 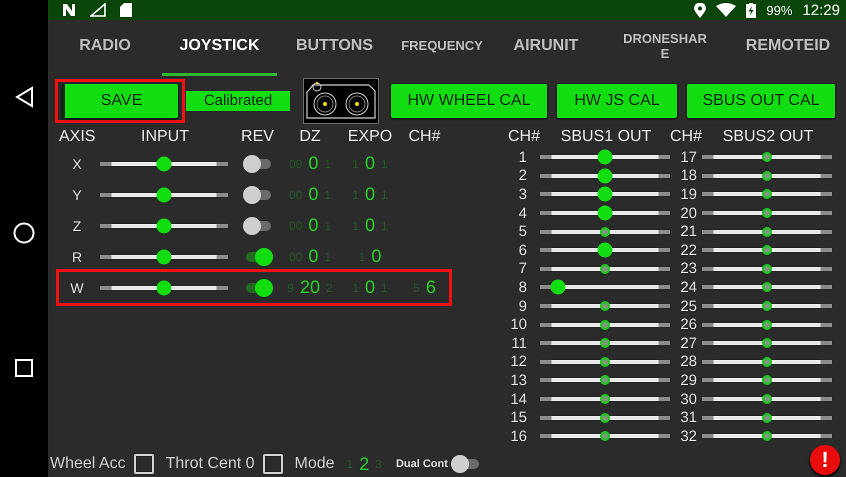 I want to click on column-header: INPUT, so click(x=165, y=137).